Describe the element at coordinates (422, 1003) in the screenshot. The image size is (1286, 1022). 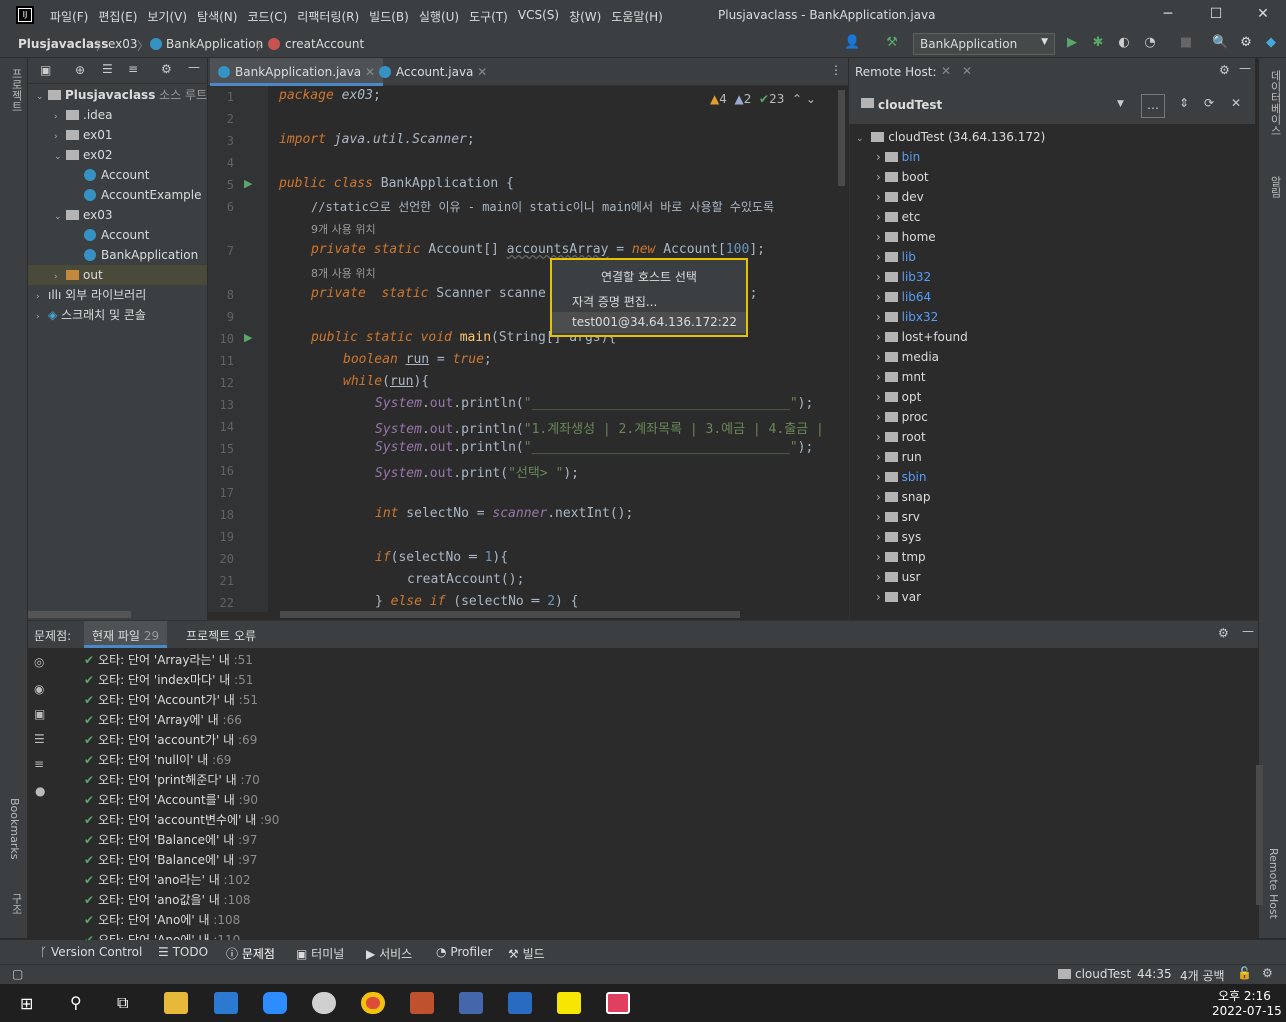
I see `app-icon` at that location.